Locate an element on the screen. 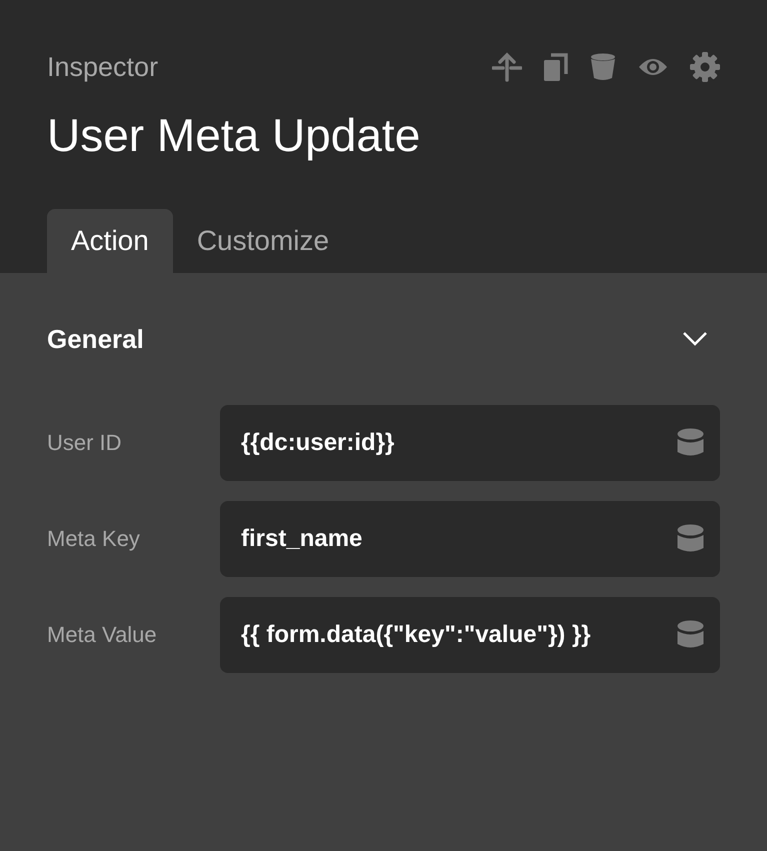  eye-icon is located at coordinates (653, 67).